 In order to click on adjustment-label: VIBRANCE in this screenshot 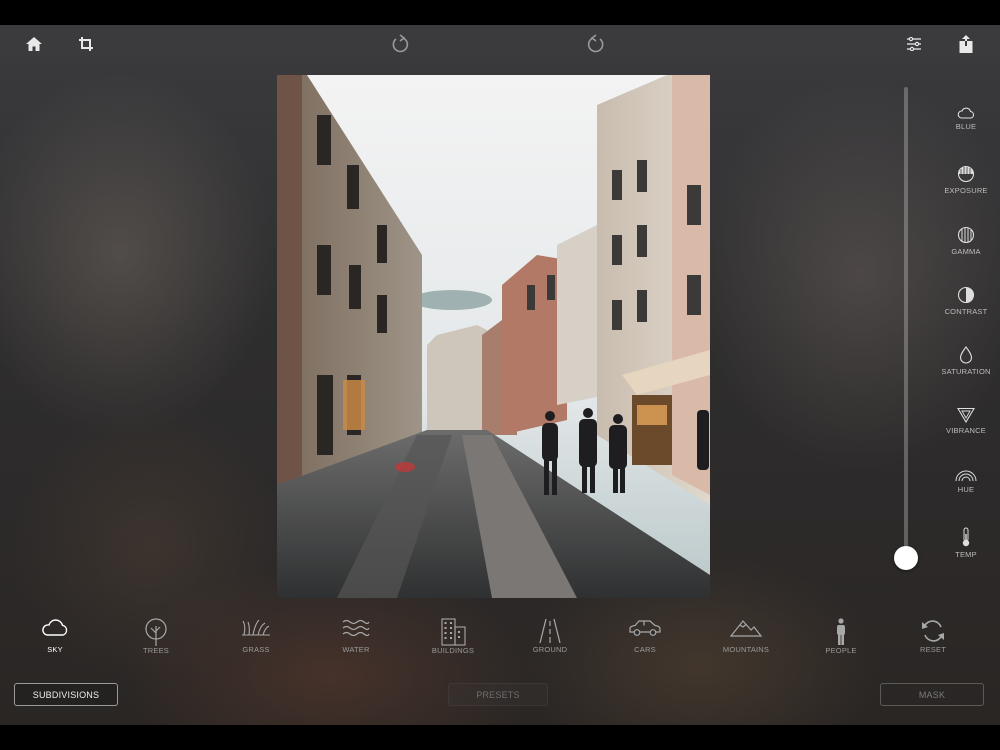, I will do `click(966, 430)`.